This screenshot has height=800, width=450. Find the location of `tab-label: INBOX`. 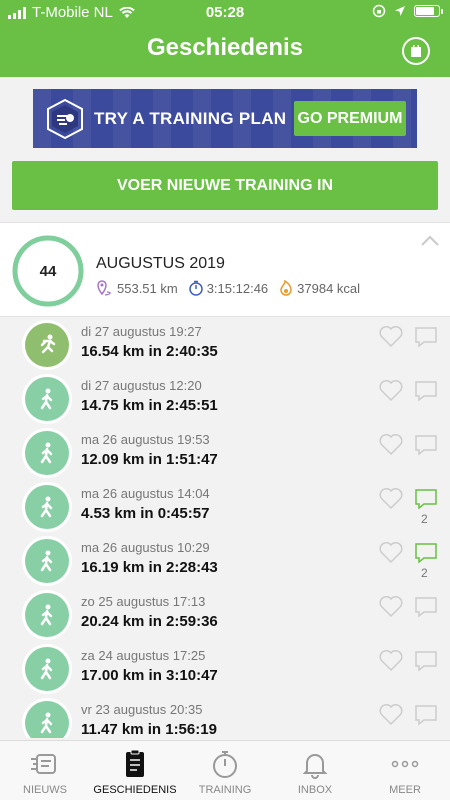

tab-label: INBOX is located at coordinates (315, 790).